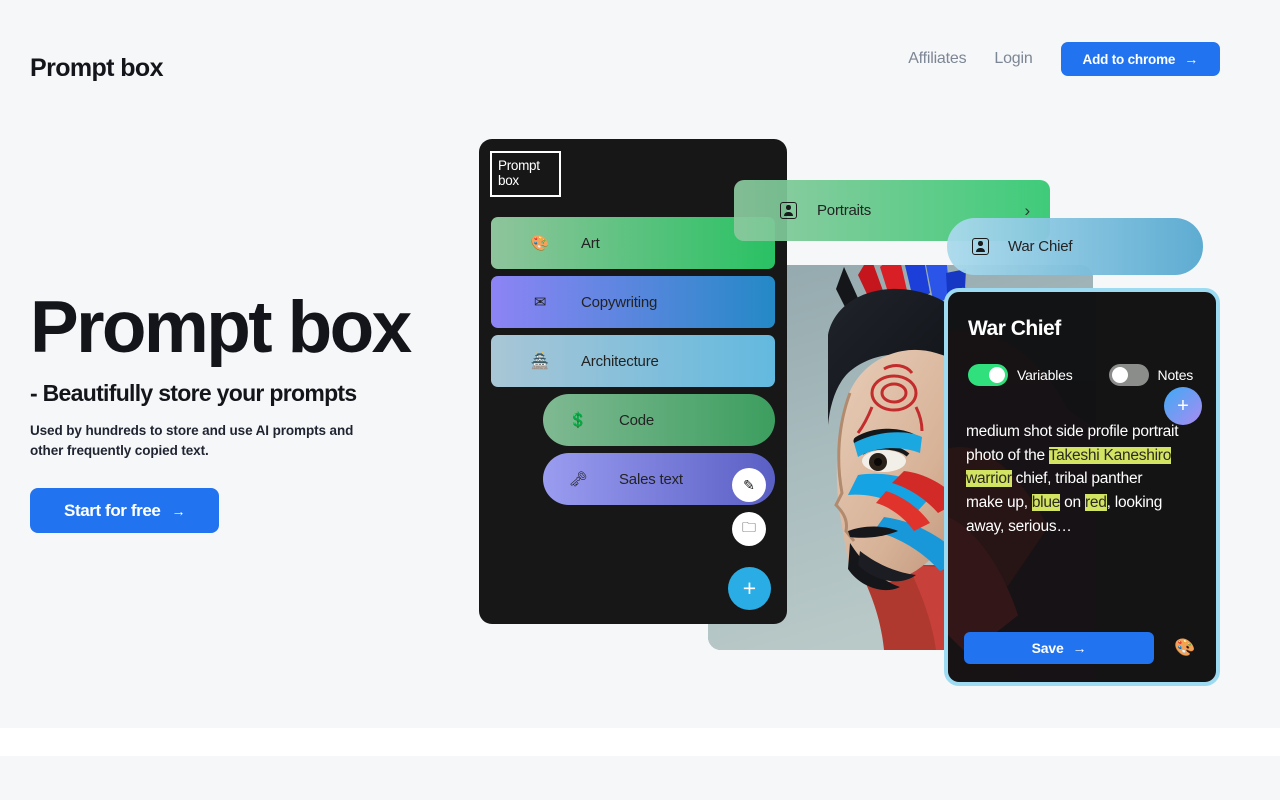 The image size is (1280, 800). I want to click on variables-toggle, so click(988, 375).